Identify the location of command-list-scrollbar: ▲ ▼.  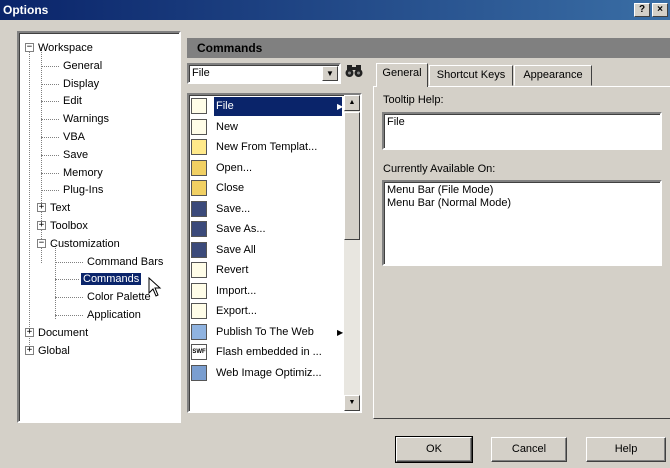
(352, 253).